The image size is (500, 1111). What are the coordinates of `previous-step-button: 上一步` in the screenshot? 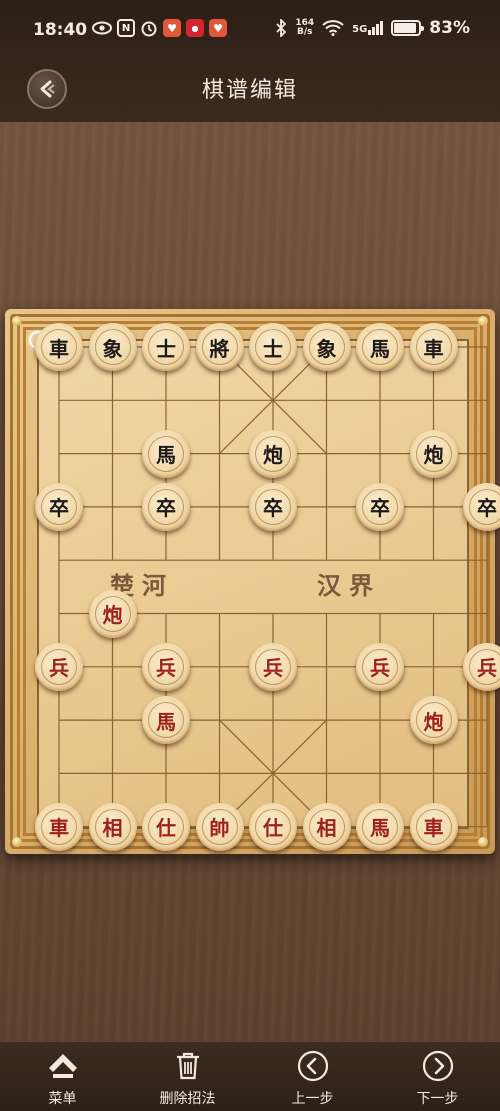 It's located at (312, 1076).